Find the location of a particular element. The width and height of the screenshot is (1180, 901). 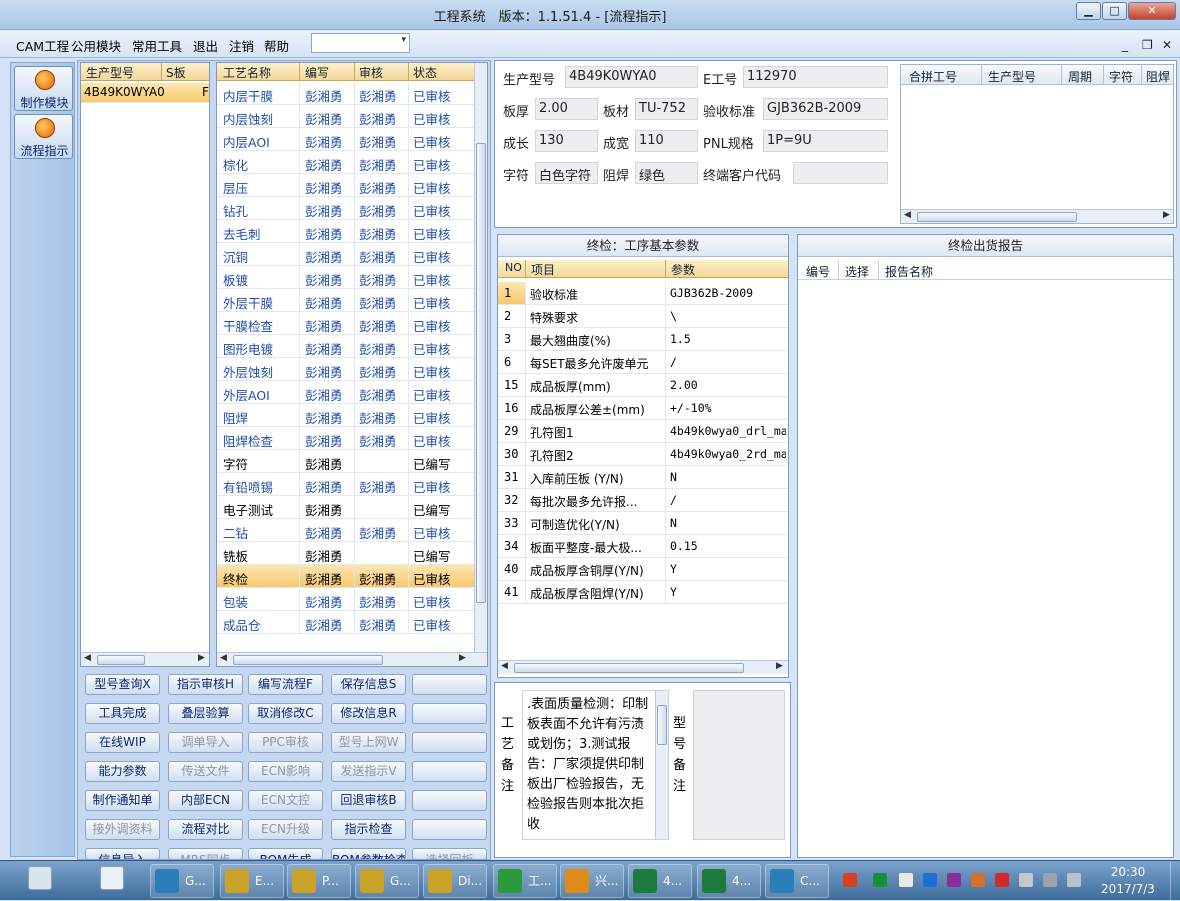

action-button: 选择回板 is located at coordinates (449, 854).